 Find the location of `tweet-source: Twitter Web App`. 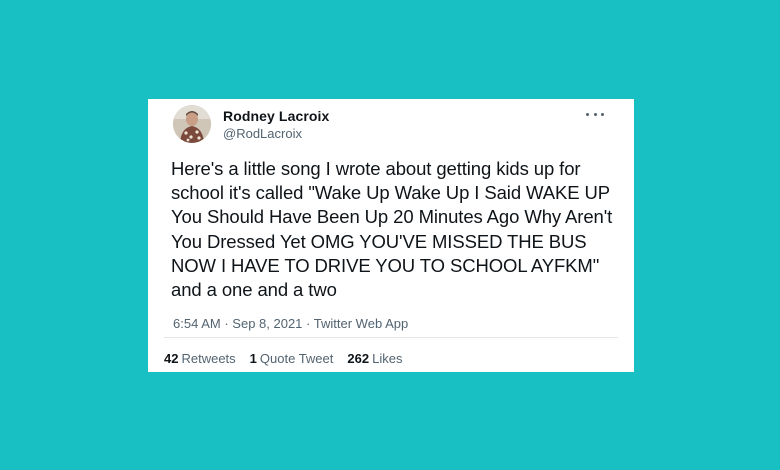

tweet-source: Twitter Web App is located at coordinates (361, 323).